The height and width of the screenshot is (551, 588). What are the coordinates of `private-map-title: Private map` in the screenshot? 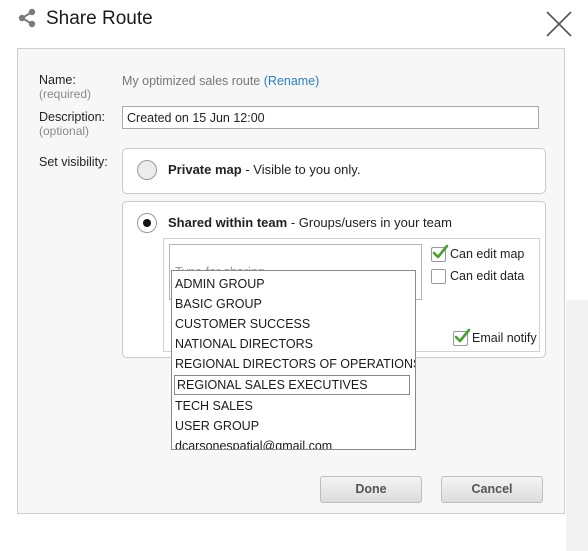 It's located at (205, 169).